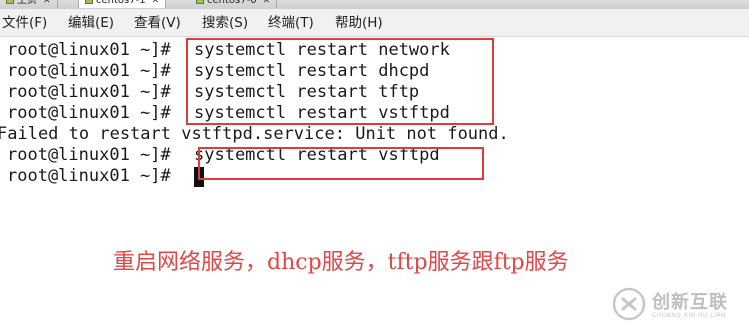 The height and width of the screenshot is (332, 749). Describe the element at coordinates (359, 23) in the screenshot. I see `menu-help: 帮助(H)` at that location.